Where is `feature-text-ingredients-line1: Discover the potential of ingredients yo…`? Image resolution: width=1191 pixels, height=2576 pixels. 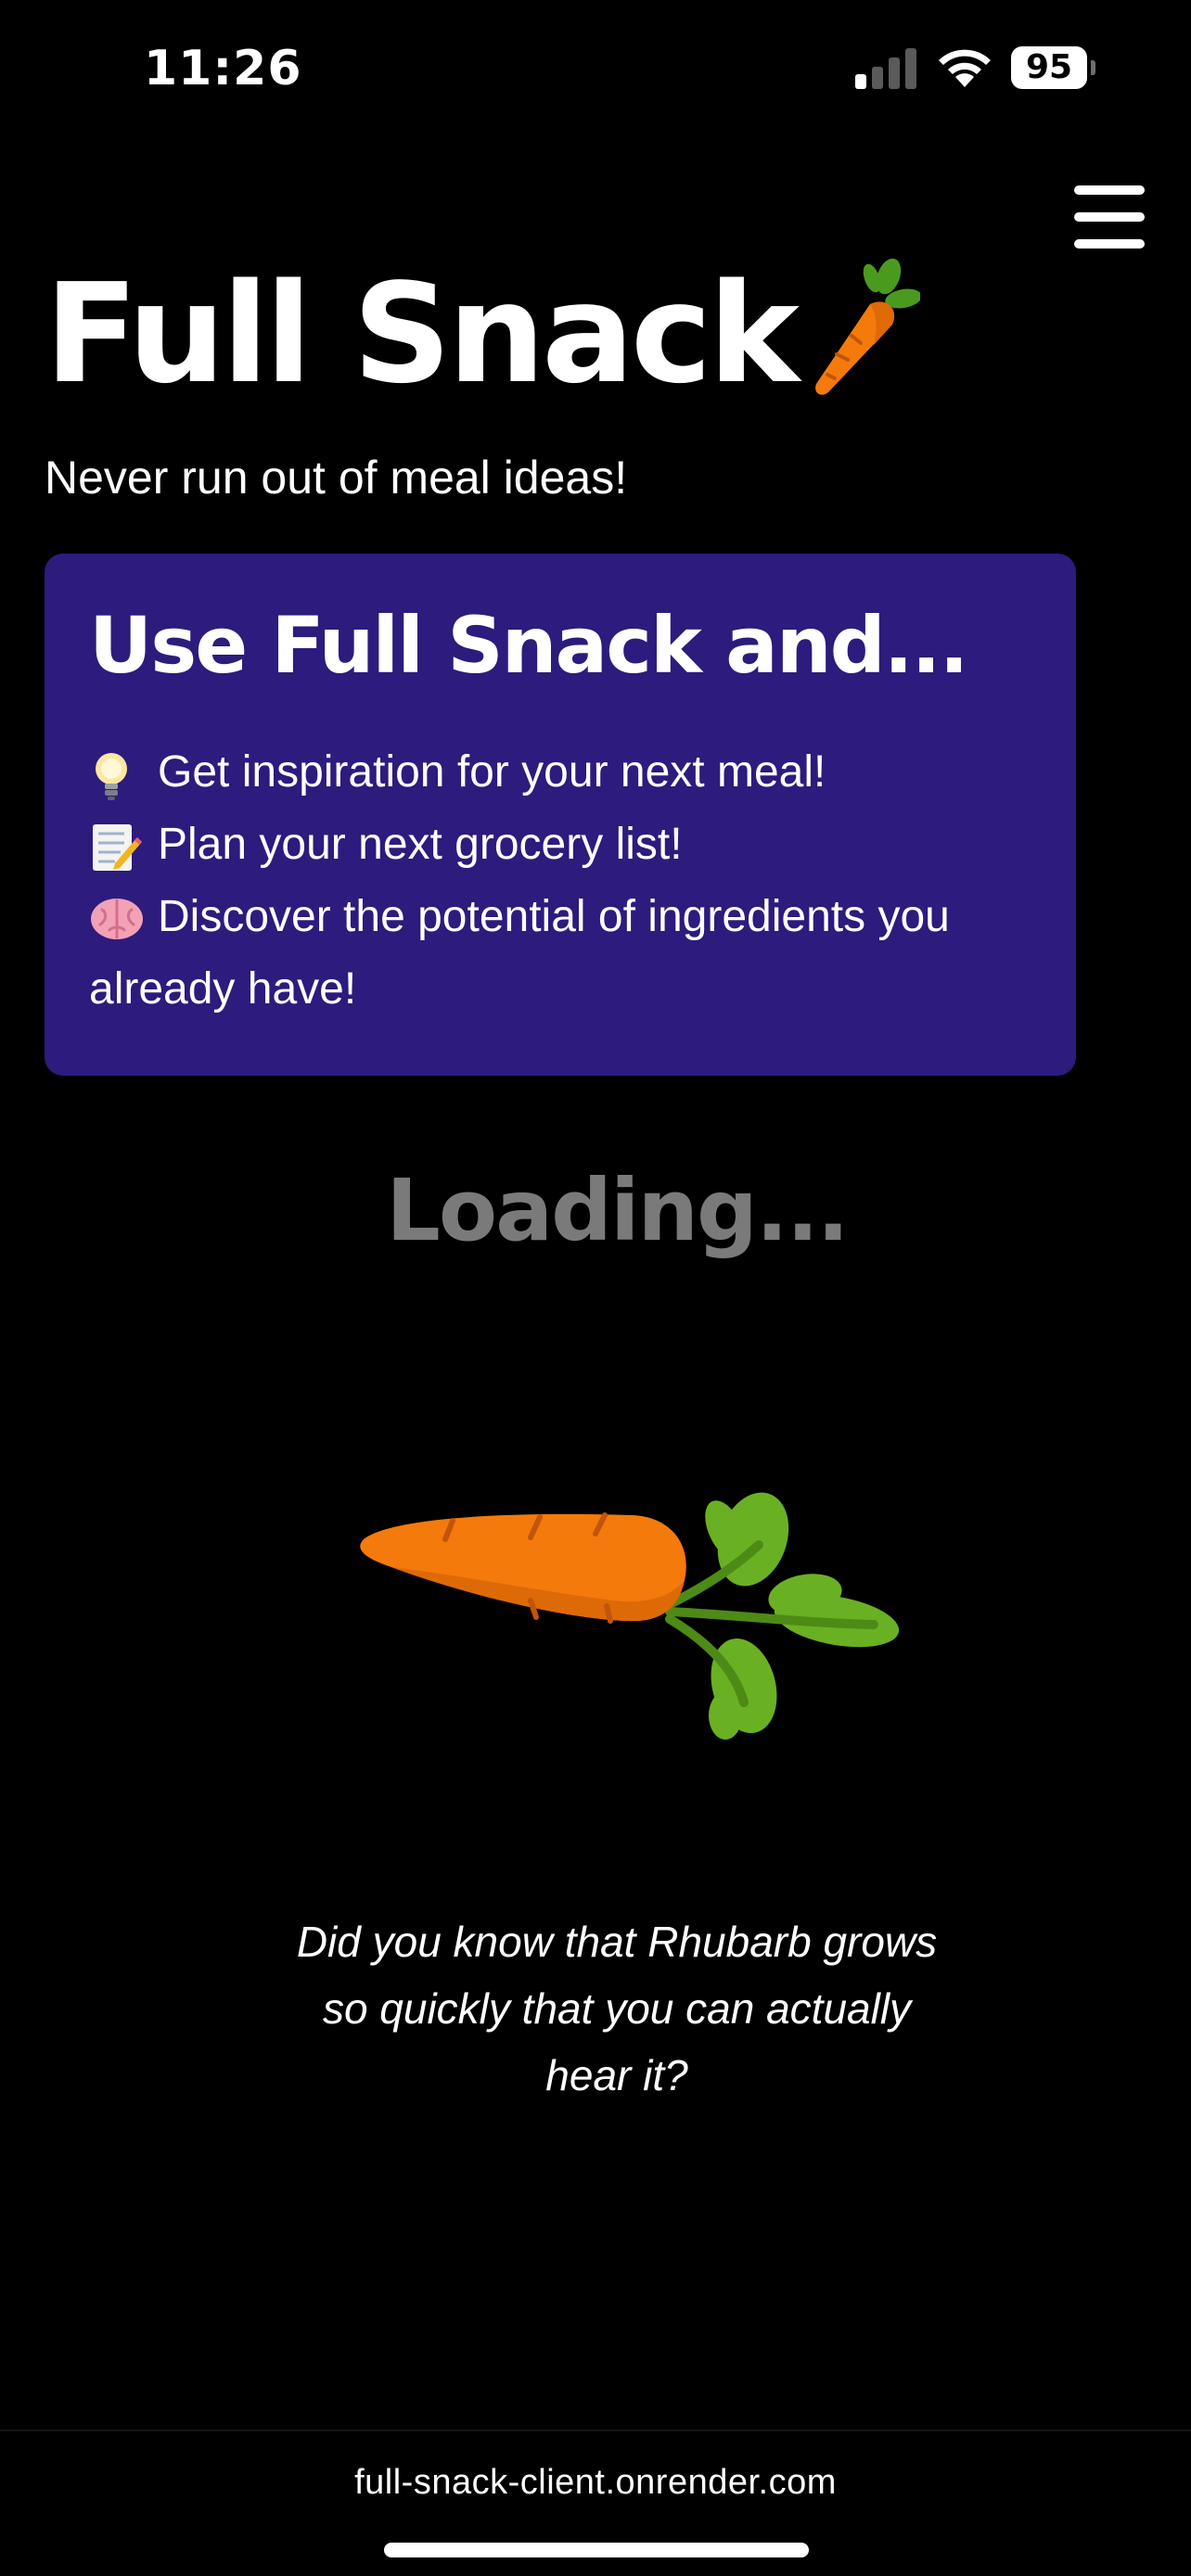 feature-text-ingredients-line1: Discover the potential of ingredients yo… is located at coordinates (554, 917).